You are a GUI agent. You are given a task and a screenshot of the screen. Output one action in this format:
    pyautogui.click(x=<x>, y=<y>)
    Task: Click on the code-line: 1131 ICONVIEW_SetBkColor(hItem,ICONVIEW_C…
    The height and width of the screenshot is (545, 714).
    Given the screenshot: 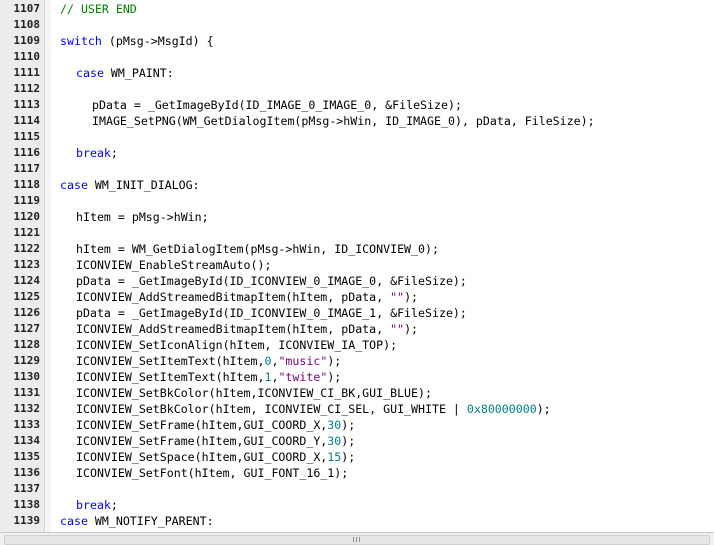 What is the action you would take?
    pyautogui.click(x=357, y=393)
    